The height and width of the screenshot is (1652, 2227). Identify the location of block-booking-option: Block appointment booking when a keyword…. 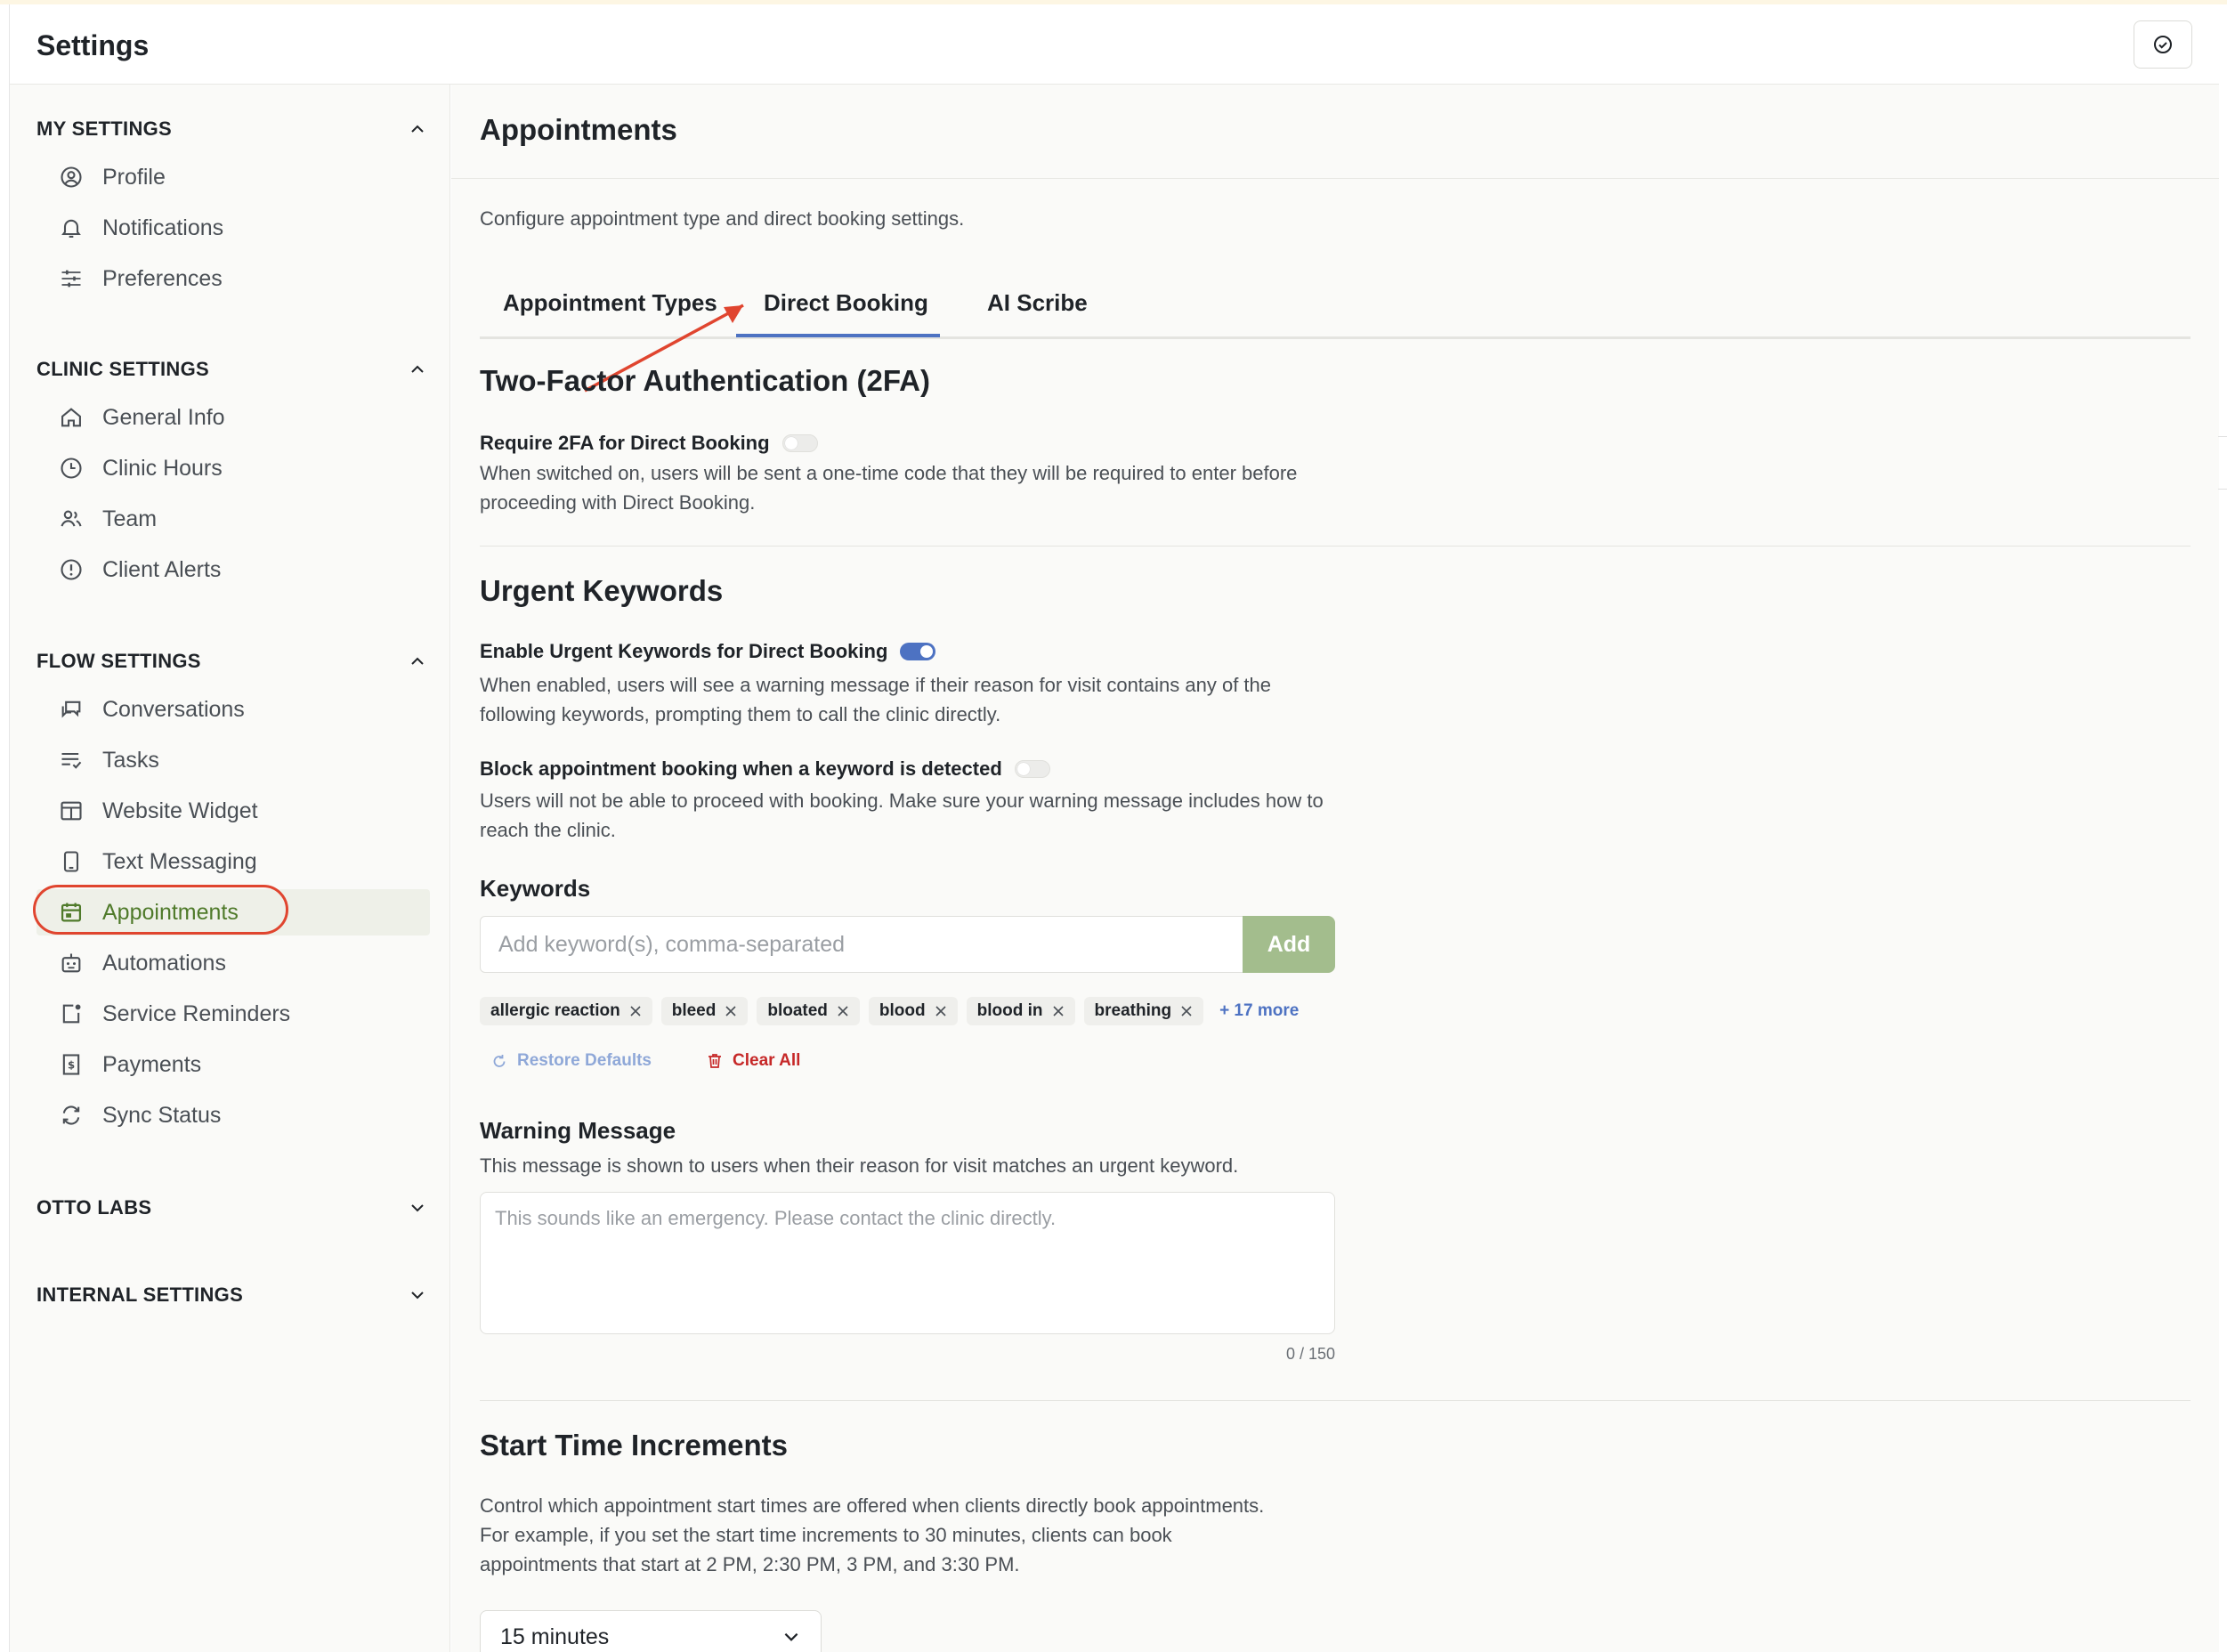
(765, 769).